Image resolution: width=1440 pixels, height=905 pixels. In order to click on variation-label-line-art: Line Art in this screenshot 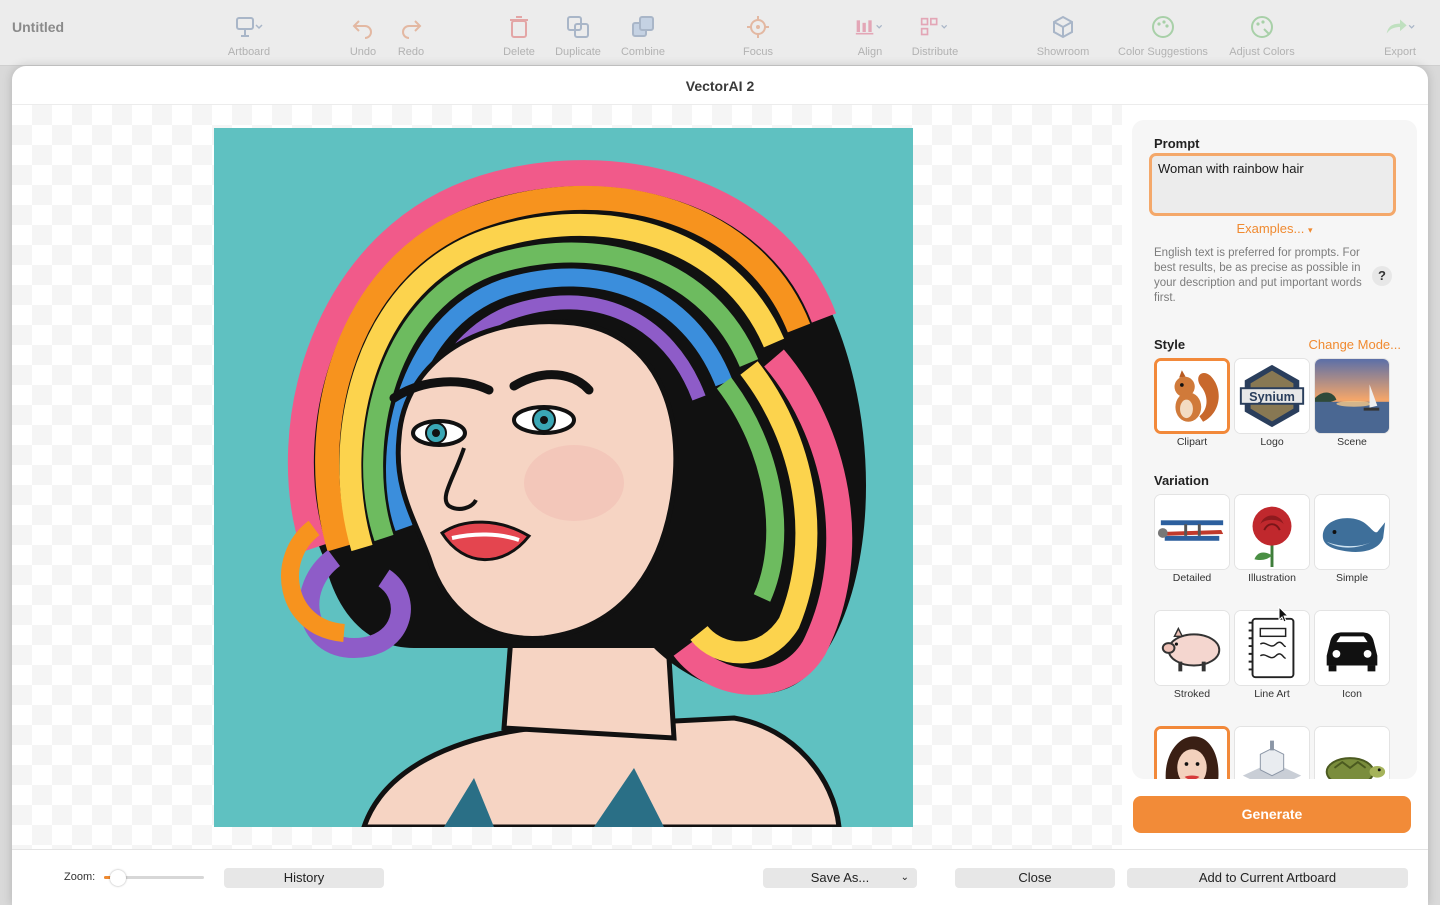, I will do `click(1272, 694)`.